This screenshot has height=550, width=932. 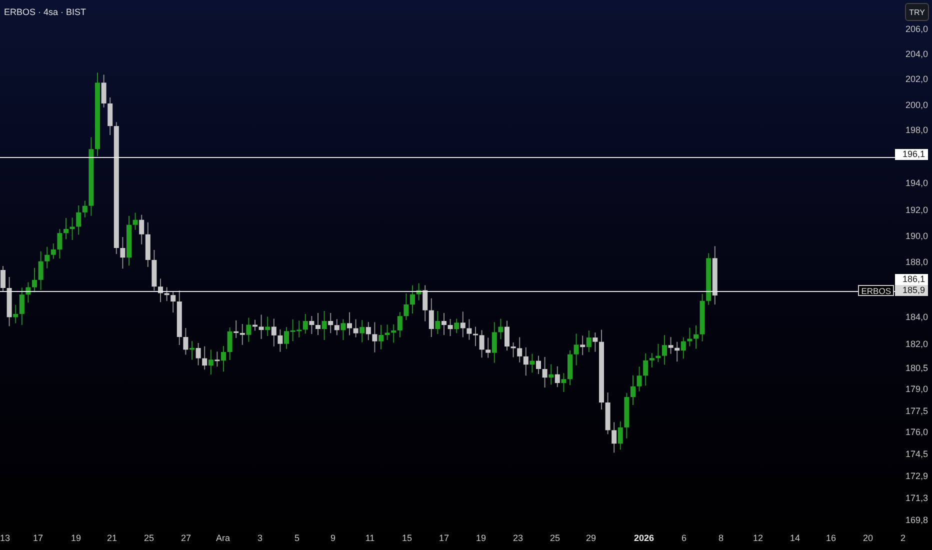 I want to click on price-axis-label: 179,0, so click(x=916, y=389).